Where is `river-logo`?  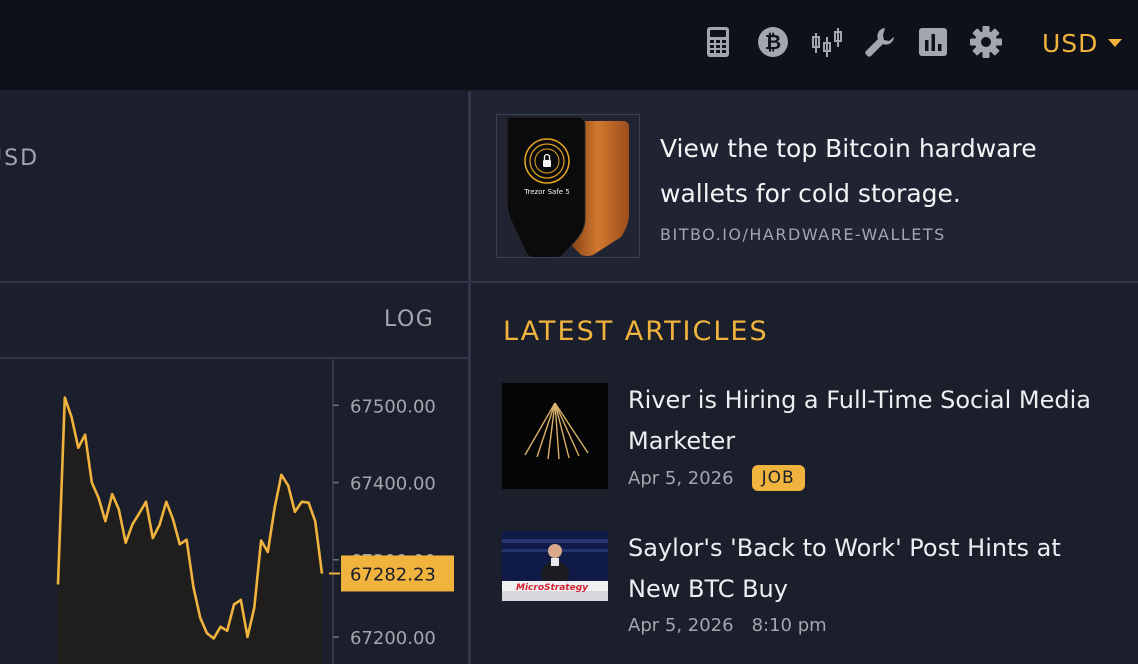
river-logo is located at coordinates (556, 431).